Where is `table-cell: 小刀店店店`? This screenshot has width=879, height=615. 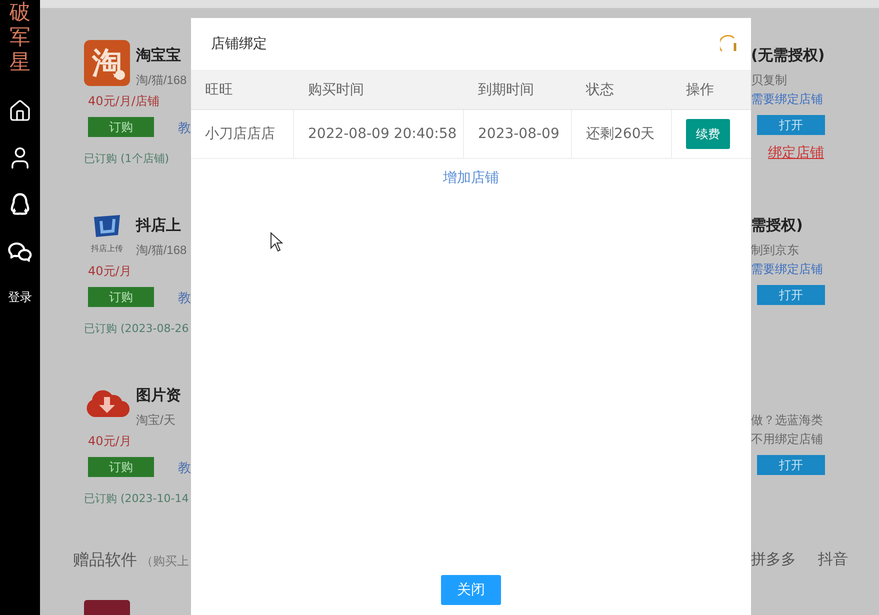
table-cell: 小刀店店店 is located at coordinates (242, 134).